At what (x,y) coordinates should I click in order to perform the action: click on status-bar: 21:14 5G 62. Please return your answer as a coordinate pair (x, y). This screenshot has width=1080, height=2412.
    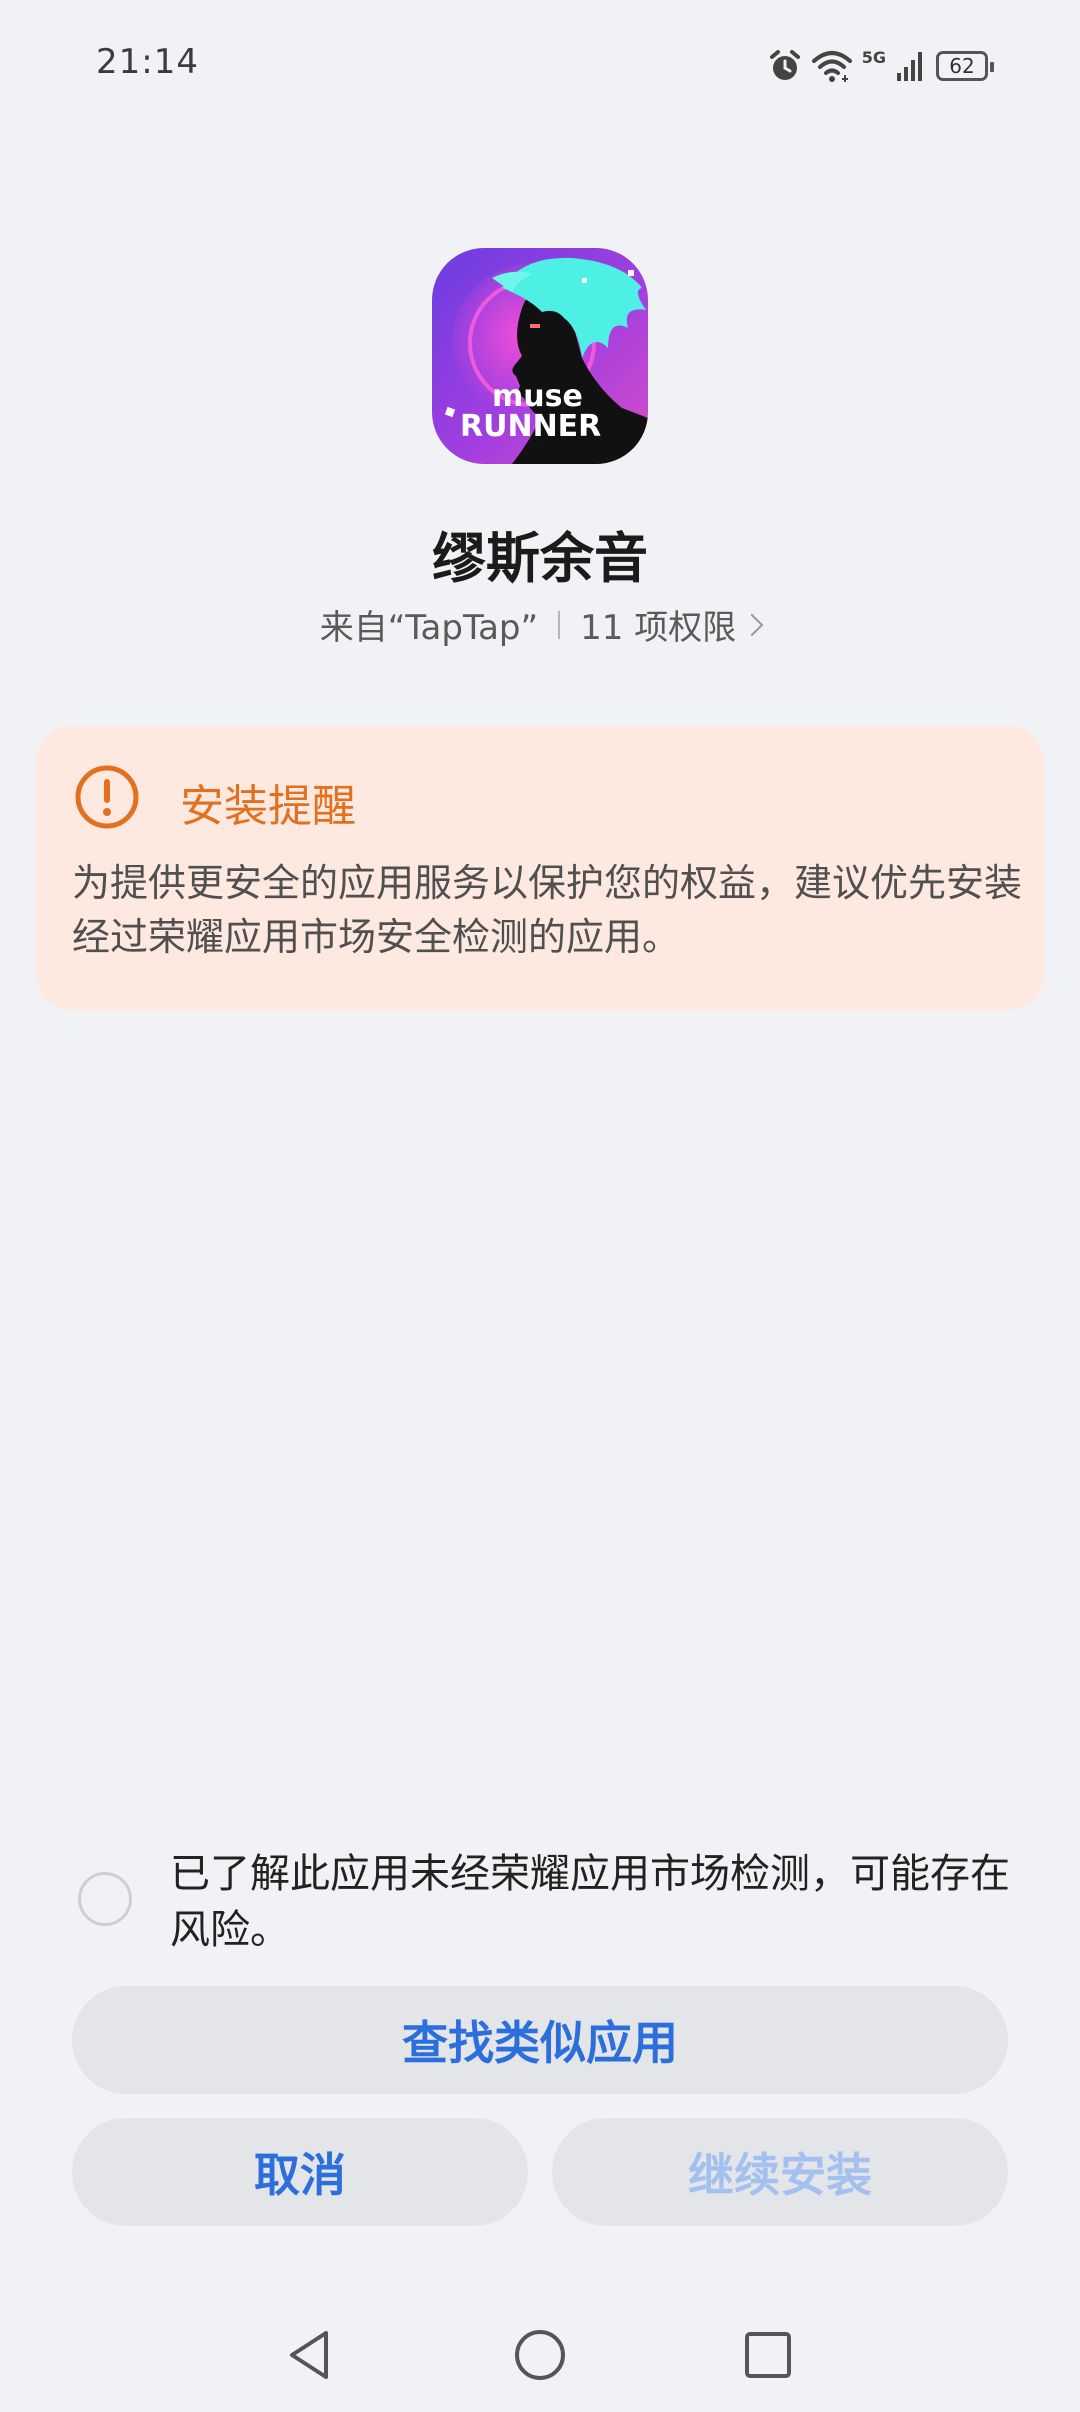
    Looking at the image, I should click on (540, 67).